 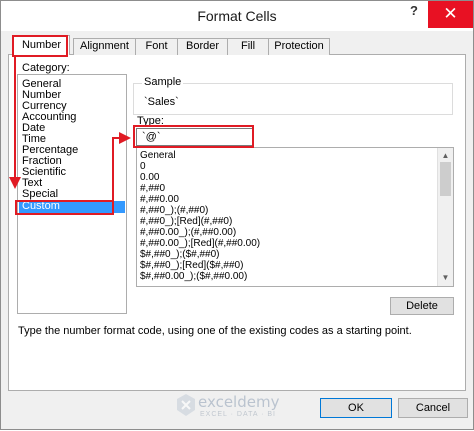 What do you see at coordinates (356, 408) in the screenshot?
I see `ok-button: OK` at bounding box center [356, 408].